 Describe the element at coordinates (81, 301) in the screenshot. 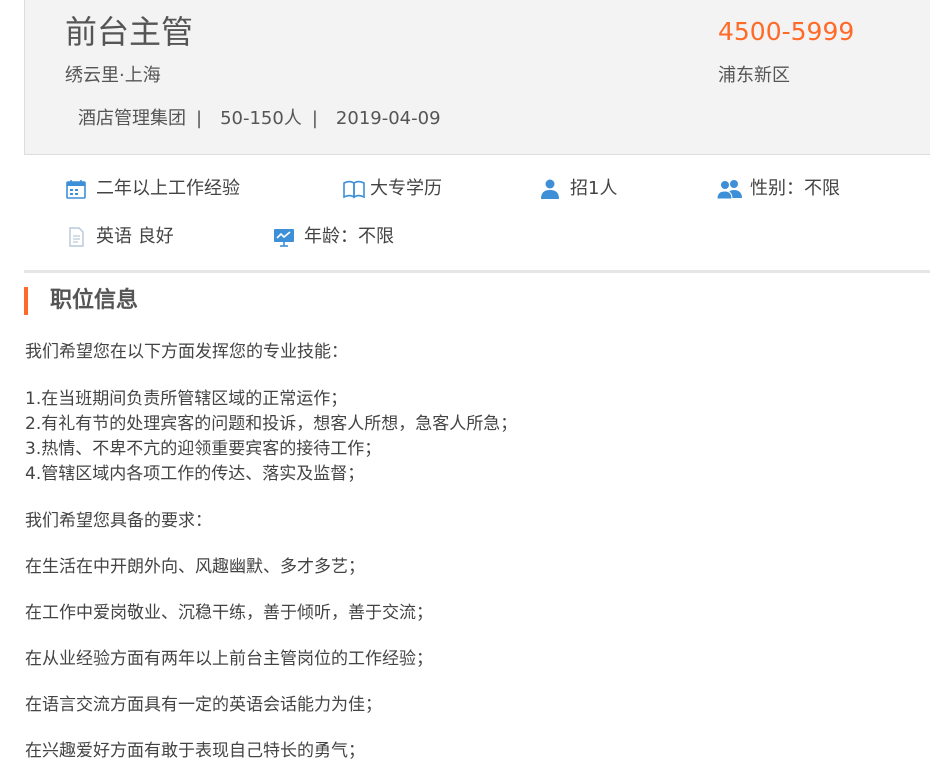

I see `section-title: 职位信息` at that location.